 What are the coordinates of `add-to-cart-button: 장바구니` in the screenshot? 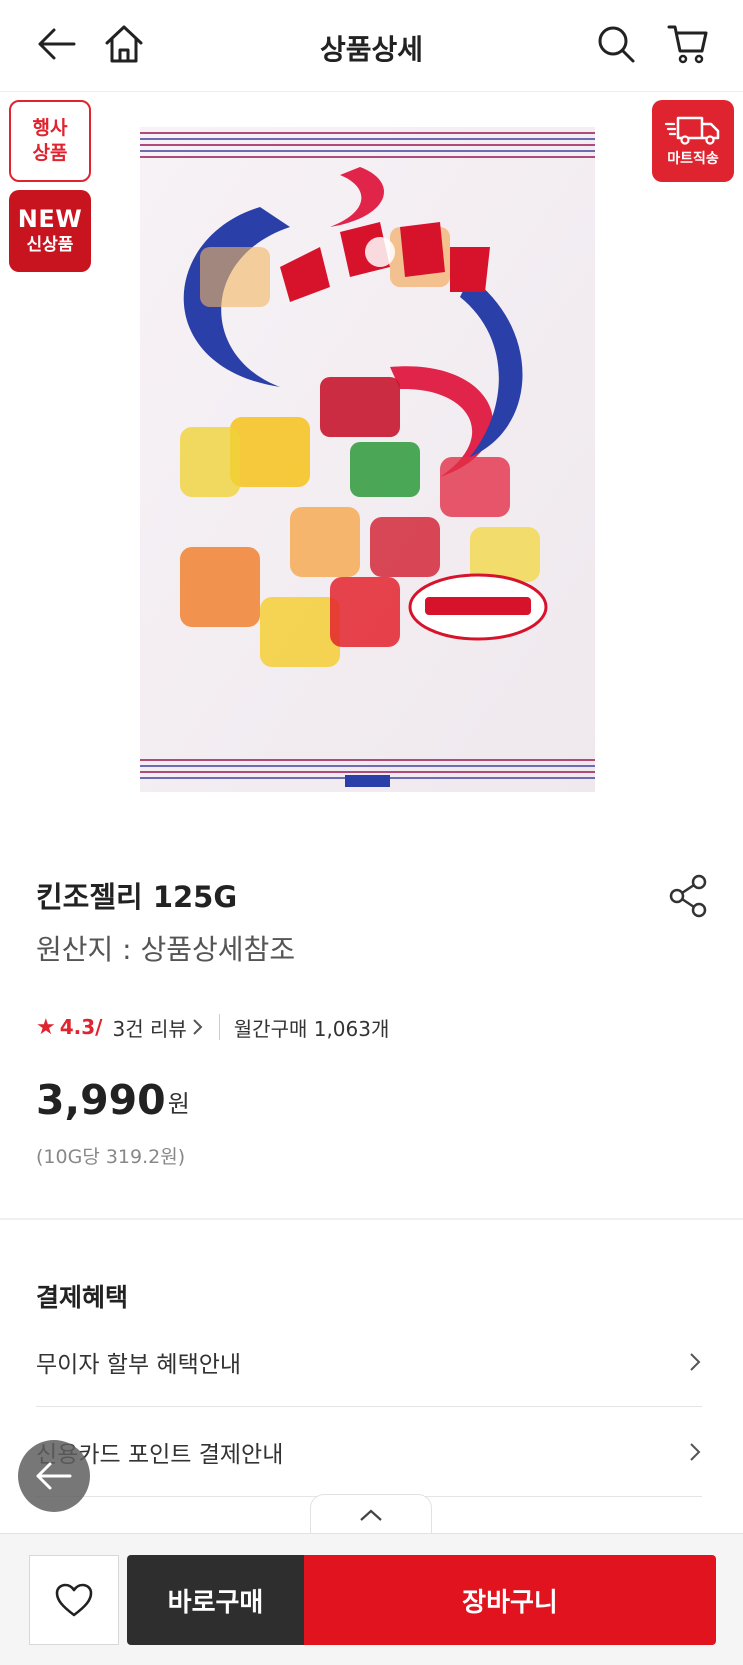 It's located at (510, 1600).